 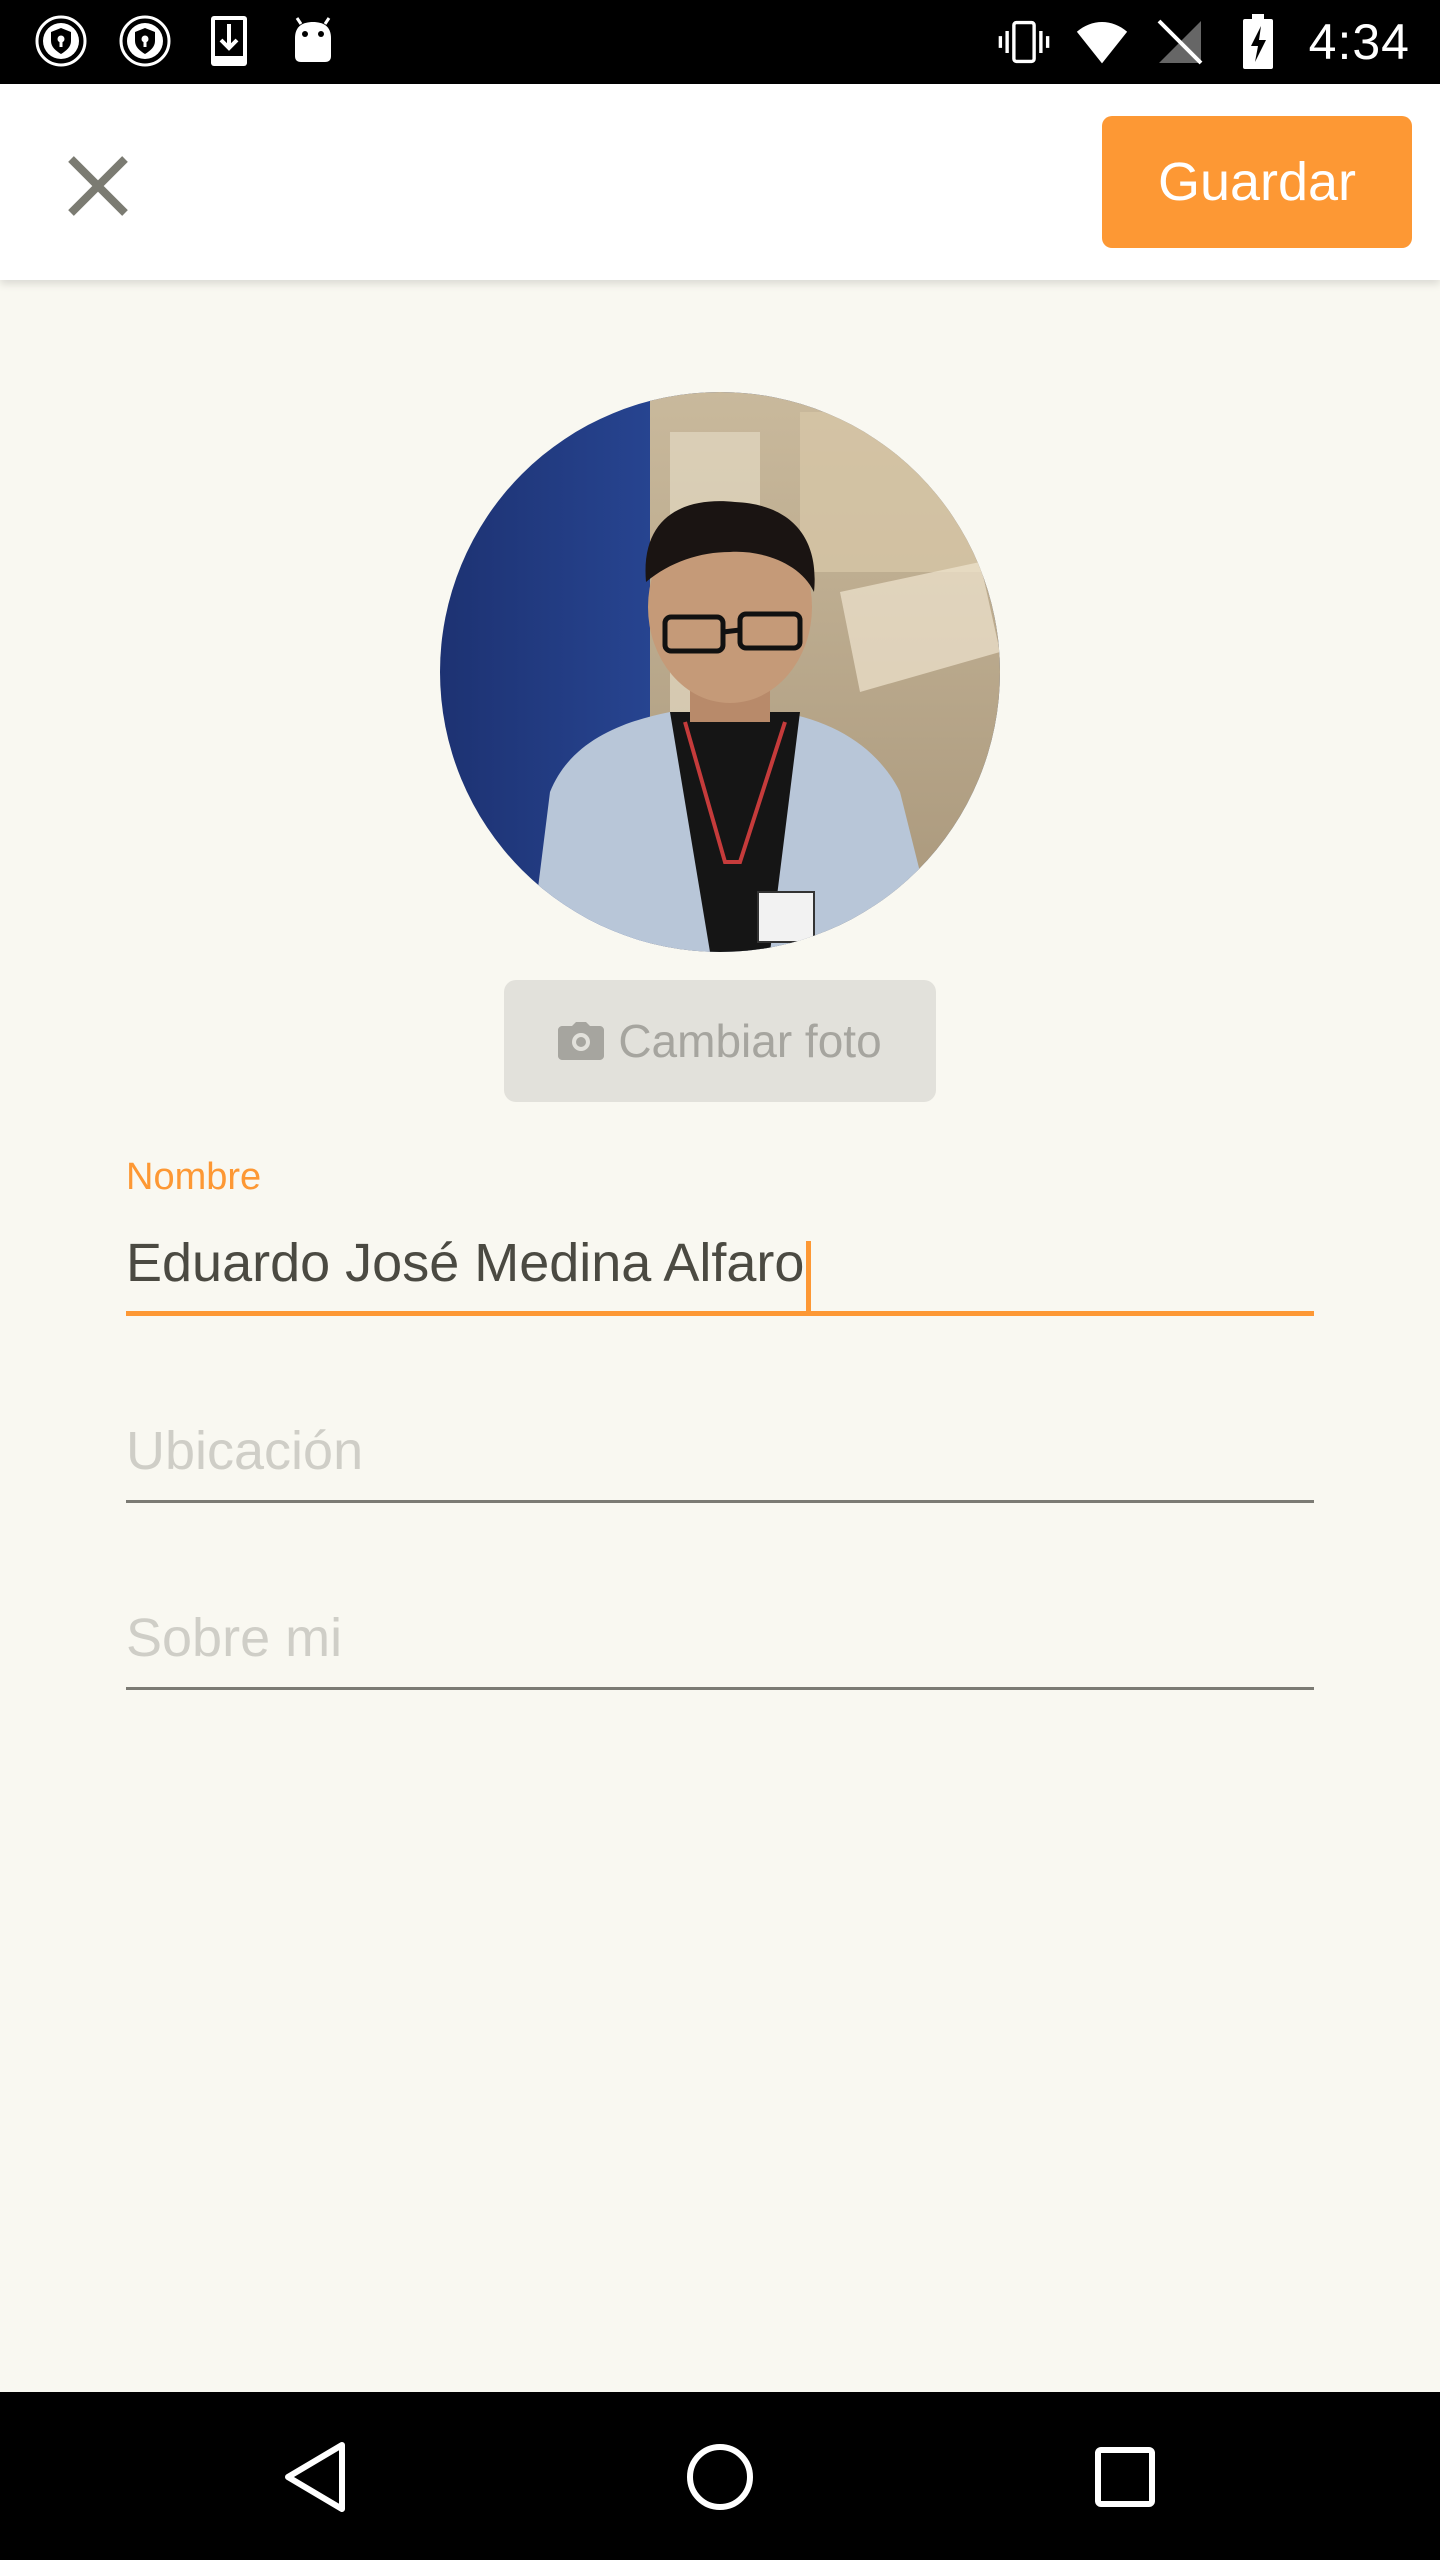 I want to click on location-field: Ubicación, so click(x=720, y=1462).